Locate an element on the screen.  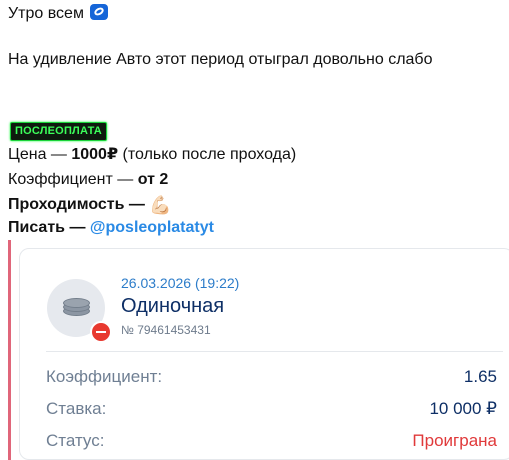
pass-label: Проходимость — is located at coordinates (79, 204).